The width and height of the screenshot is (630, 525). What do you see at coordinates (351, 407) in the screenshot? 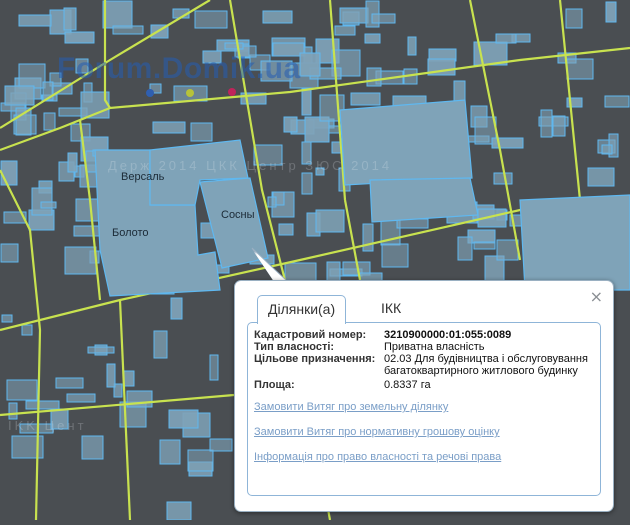
I see `order-land-extract-link: Замовити Витяг про земельну ділянку` at bounding box center [351, 407].